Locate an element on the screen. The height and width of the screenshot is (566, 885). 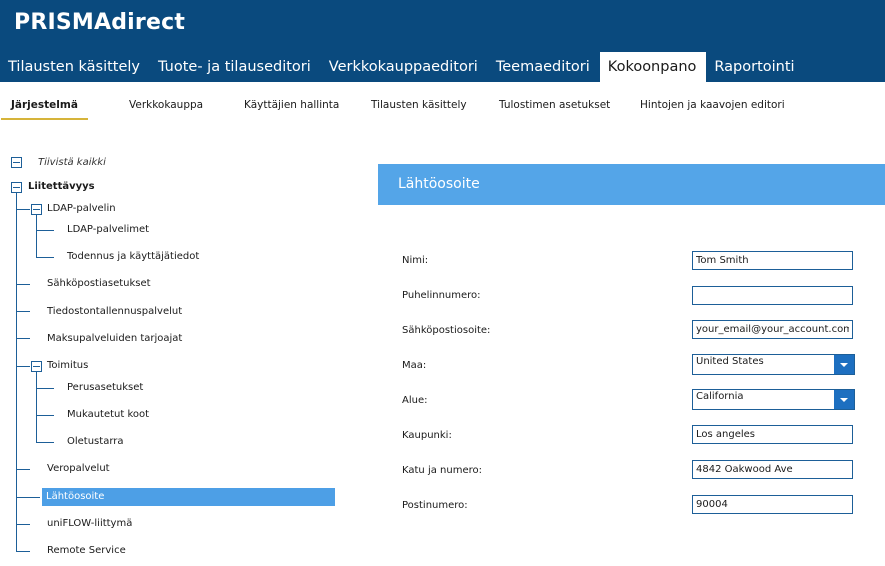
street-field is located at coordinates (772, 469).